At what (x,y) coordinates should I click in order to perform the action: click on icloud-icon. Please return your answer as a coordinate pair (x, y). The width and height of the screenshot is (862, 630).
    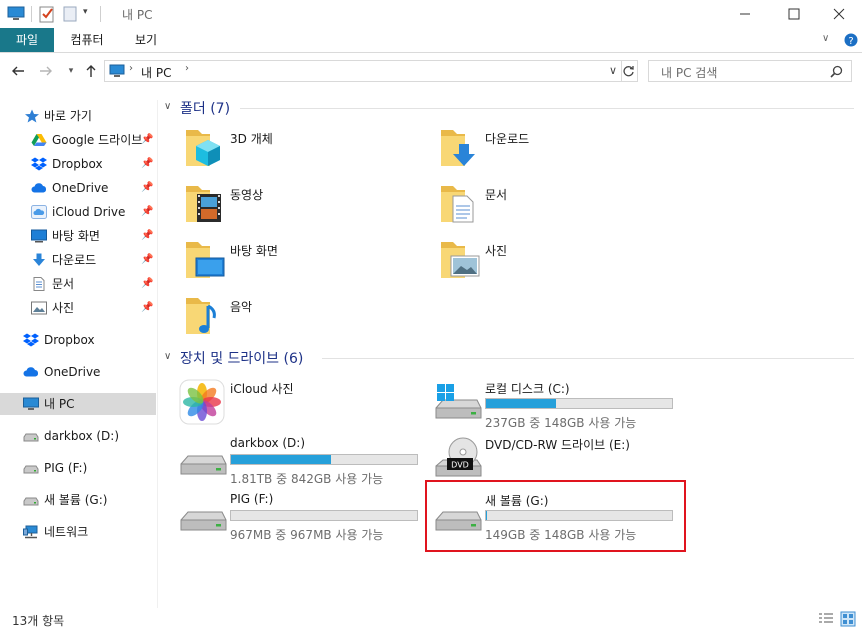
    Looking at the image, I should click on (39, 212).